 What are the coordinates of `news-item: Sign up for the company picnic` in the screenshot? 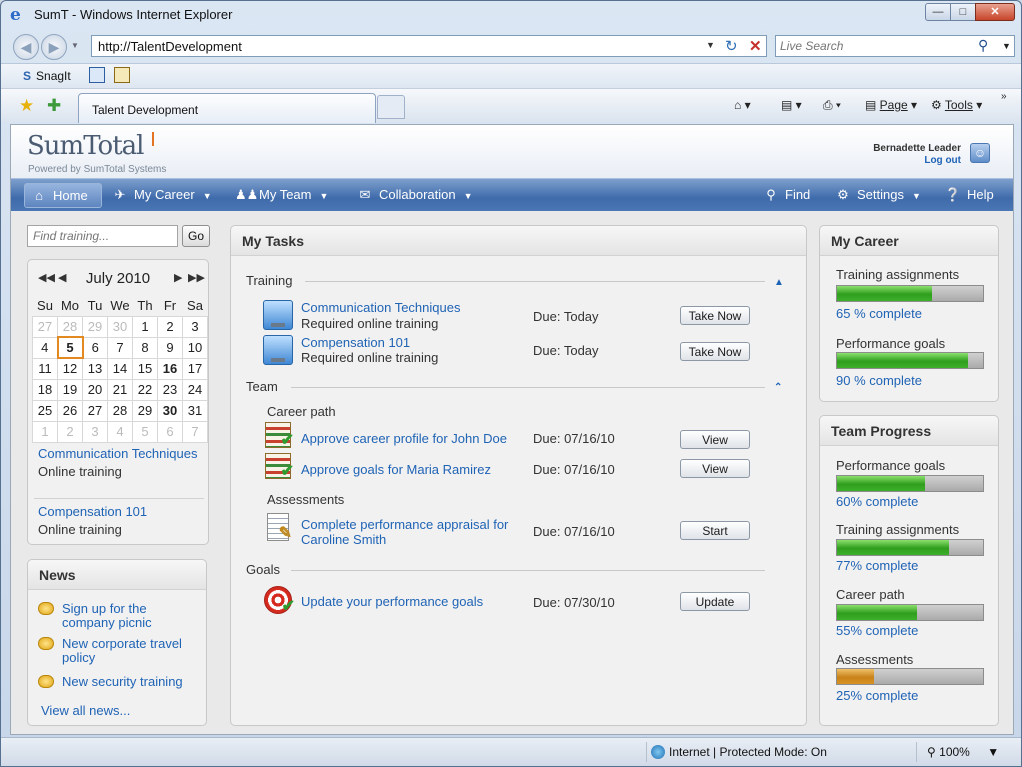 It's located at (120, 616).